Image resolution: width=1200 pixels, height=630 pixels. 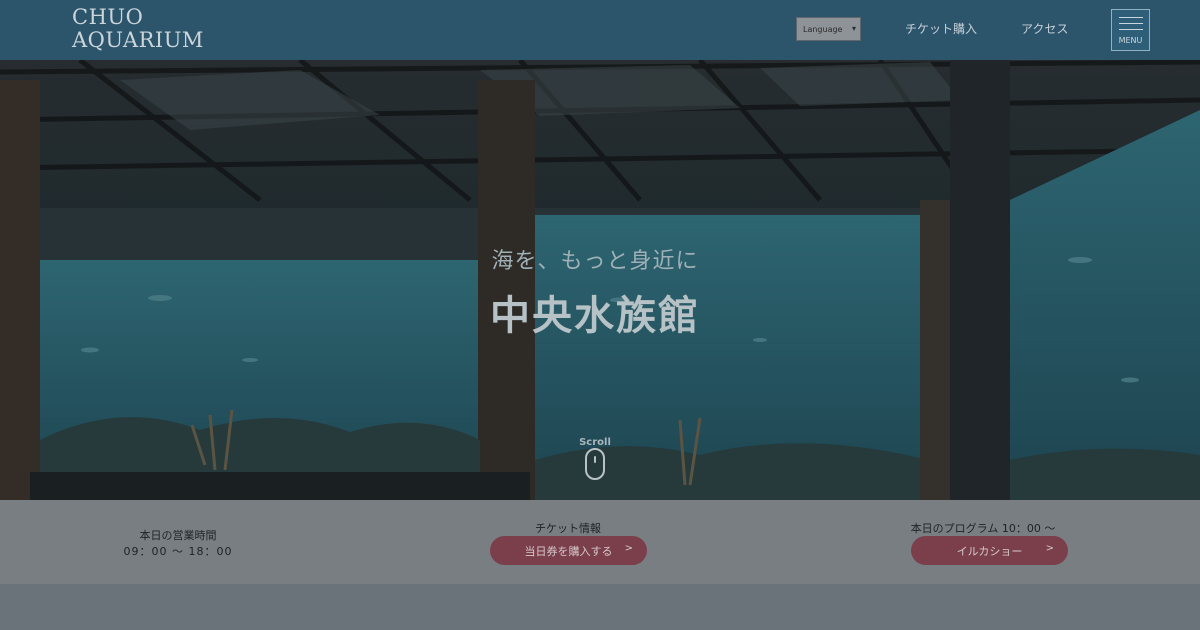 I want to click on language-select: Language ▾, so click(x=828, y=29).